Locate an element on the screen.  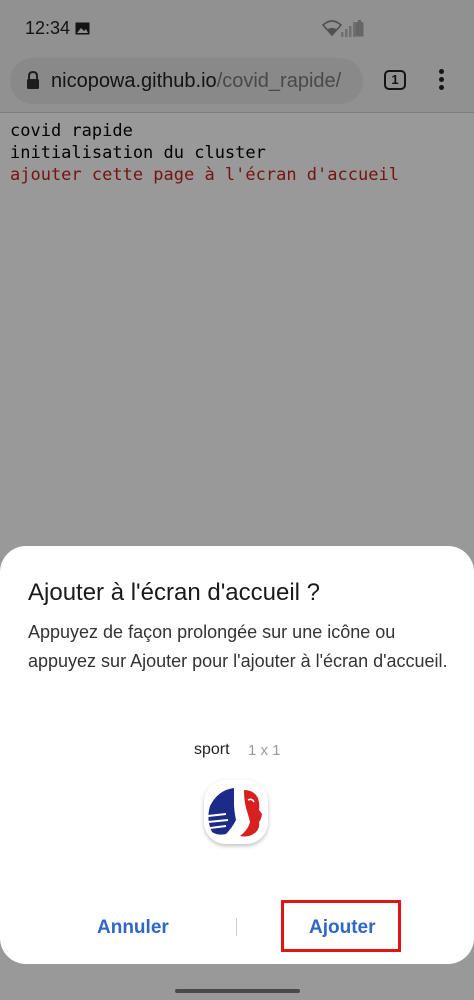
marianne-logo-icon is located at coordinates (236, 812).